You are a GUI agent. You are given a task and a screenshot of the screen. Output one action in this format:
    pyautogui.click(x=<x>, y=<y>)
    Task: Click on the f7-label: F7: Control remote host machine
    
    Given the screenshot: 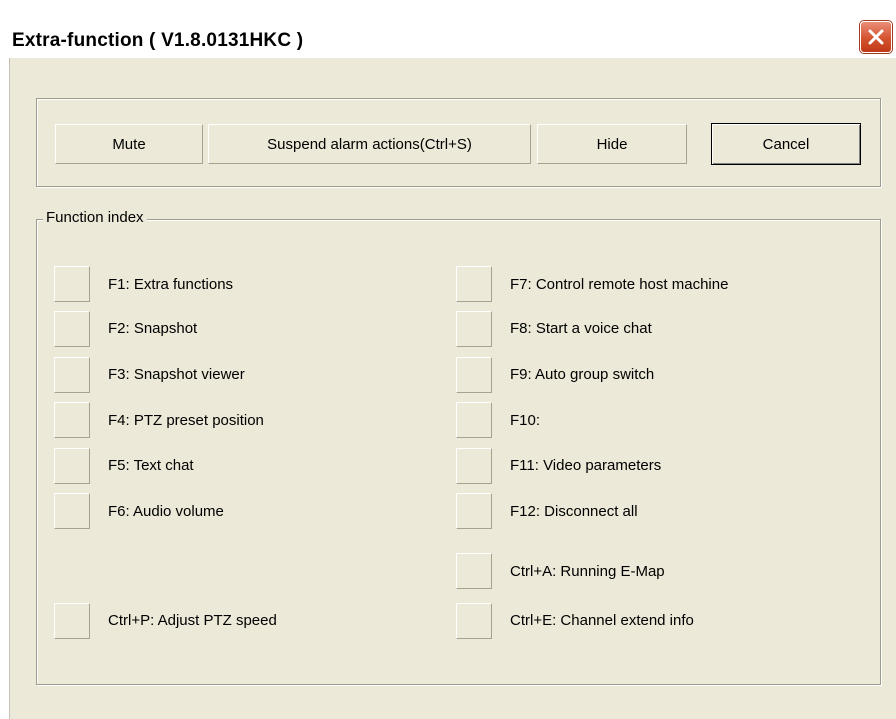 What is the action you would take?
    pyautogui.click(x=619, y=284)
    